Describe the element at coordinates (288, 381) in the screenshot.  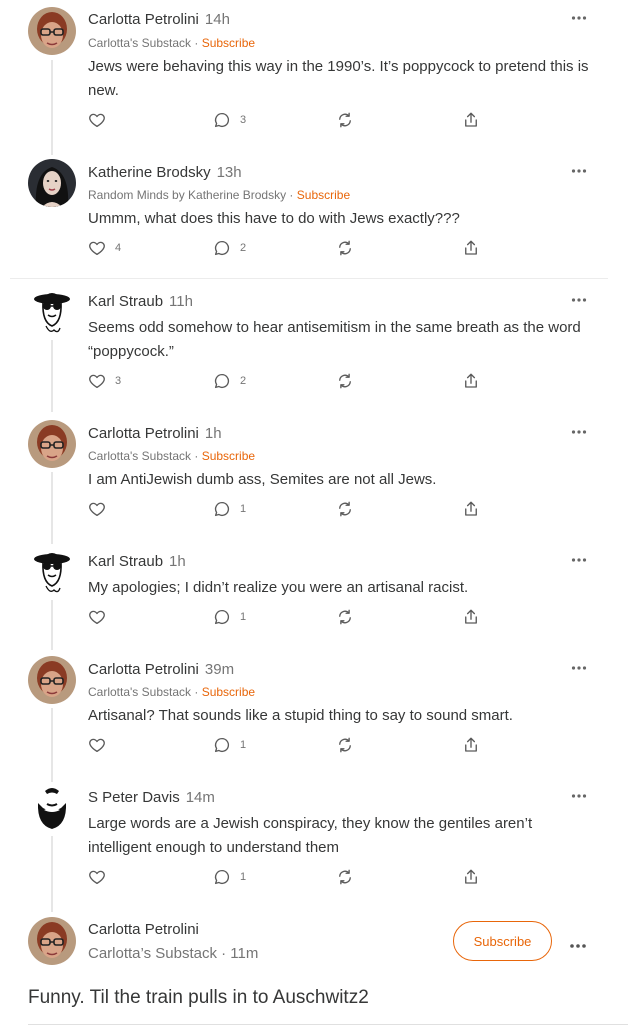
I see `comment-actions: 32` at that location.